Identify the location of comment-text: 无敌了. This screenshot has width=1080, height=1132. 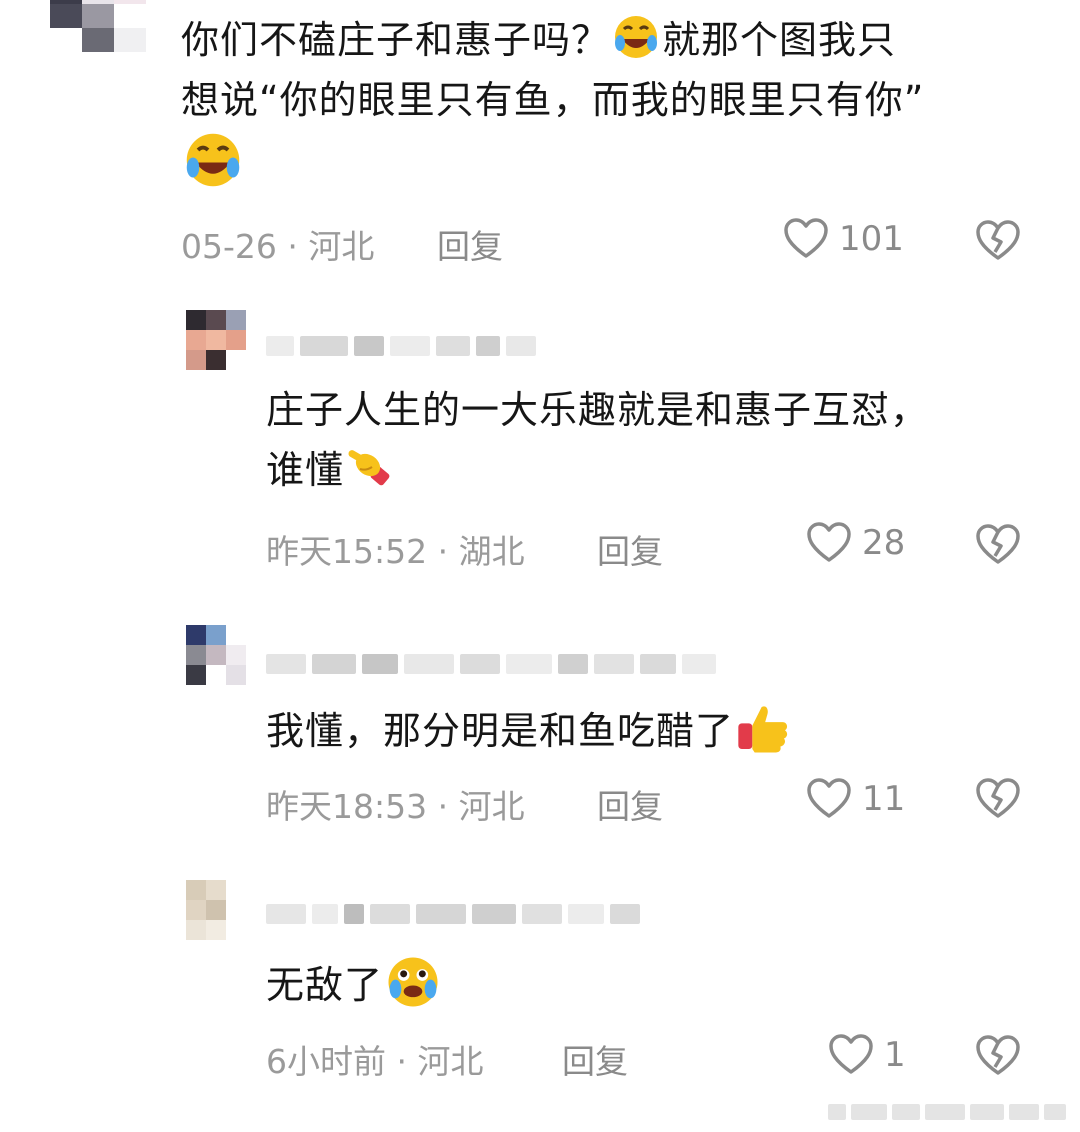
(661, 984).